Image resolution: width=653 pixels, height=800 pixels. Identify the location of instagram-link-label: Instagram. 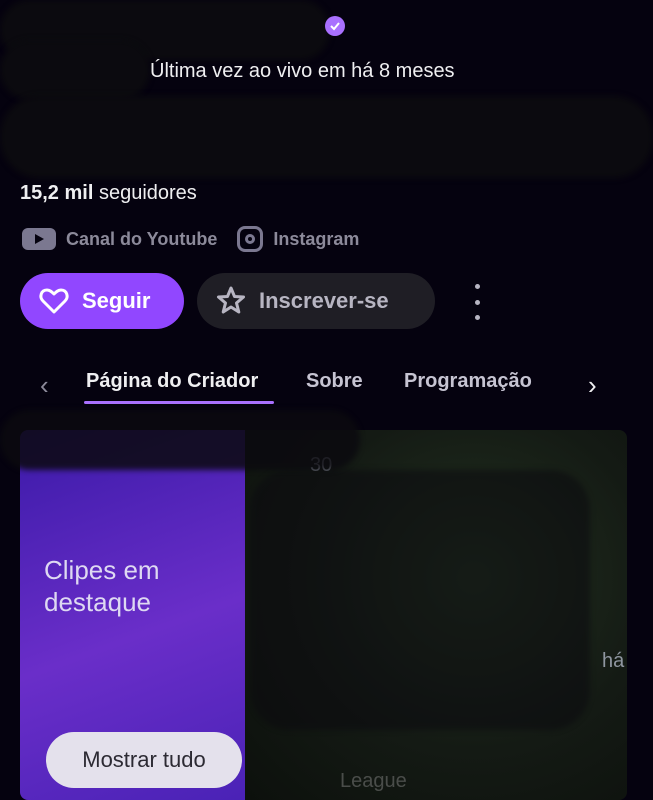
(316, 238).